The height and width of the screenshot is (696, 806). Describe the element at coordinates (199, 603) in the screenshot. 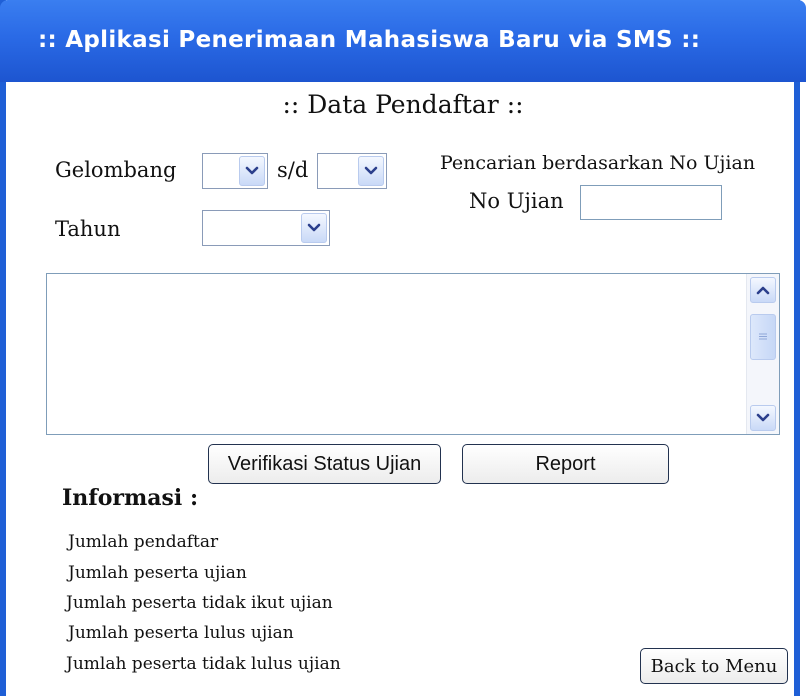

I see `info-line-tidak-ikut: Jumlah peserta tidak ikut ujian` at that location.